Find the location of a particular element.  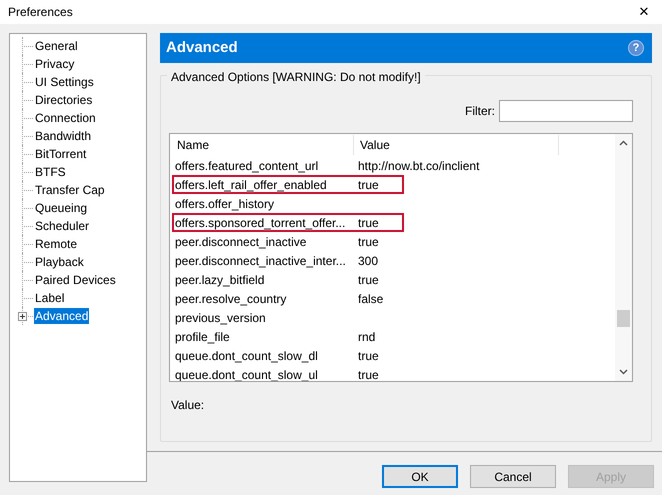

tree-item: Privacy is located at coordinates (55, 64).